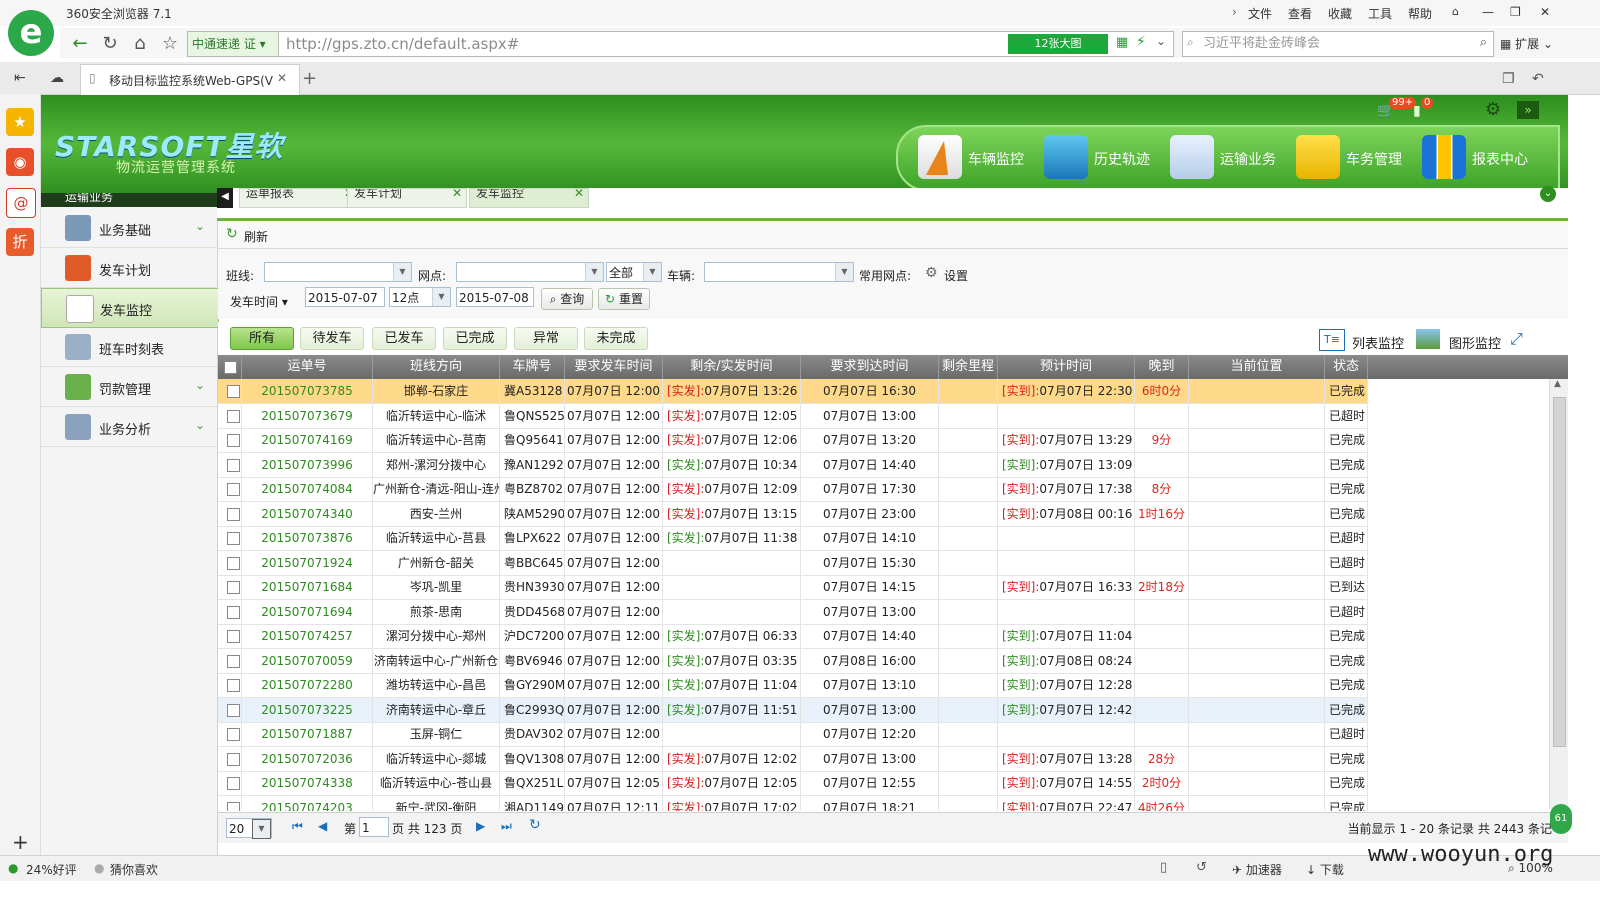  Describe the element at coordinates (407, 198) in the screenshot. I see `tab-departure-plan: 发车计划 ✕` at that location.